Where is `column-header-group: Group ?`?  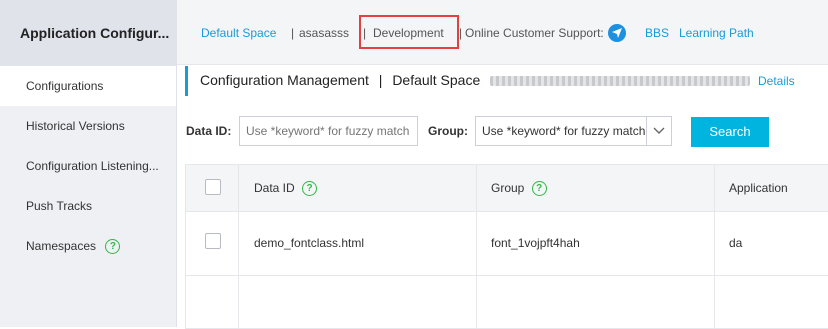 column-header-group: Group ? is located at coordinates (519, 189).